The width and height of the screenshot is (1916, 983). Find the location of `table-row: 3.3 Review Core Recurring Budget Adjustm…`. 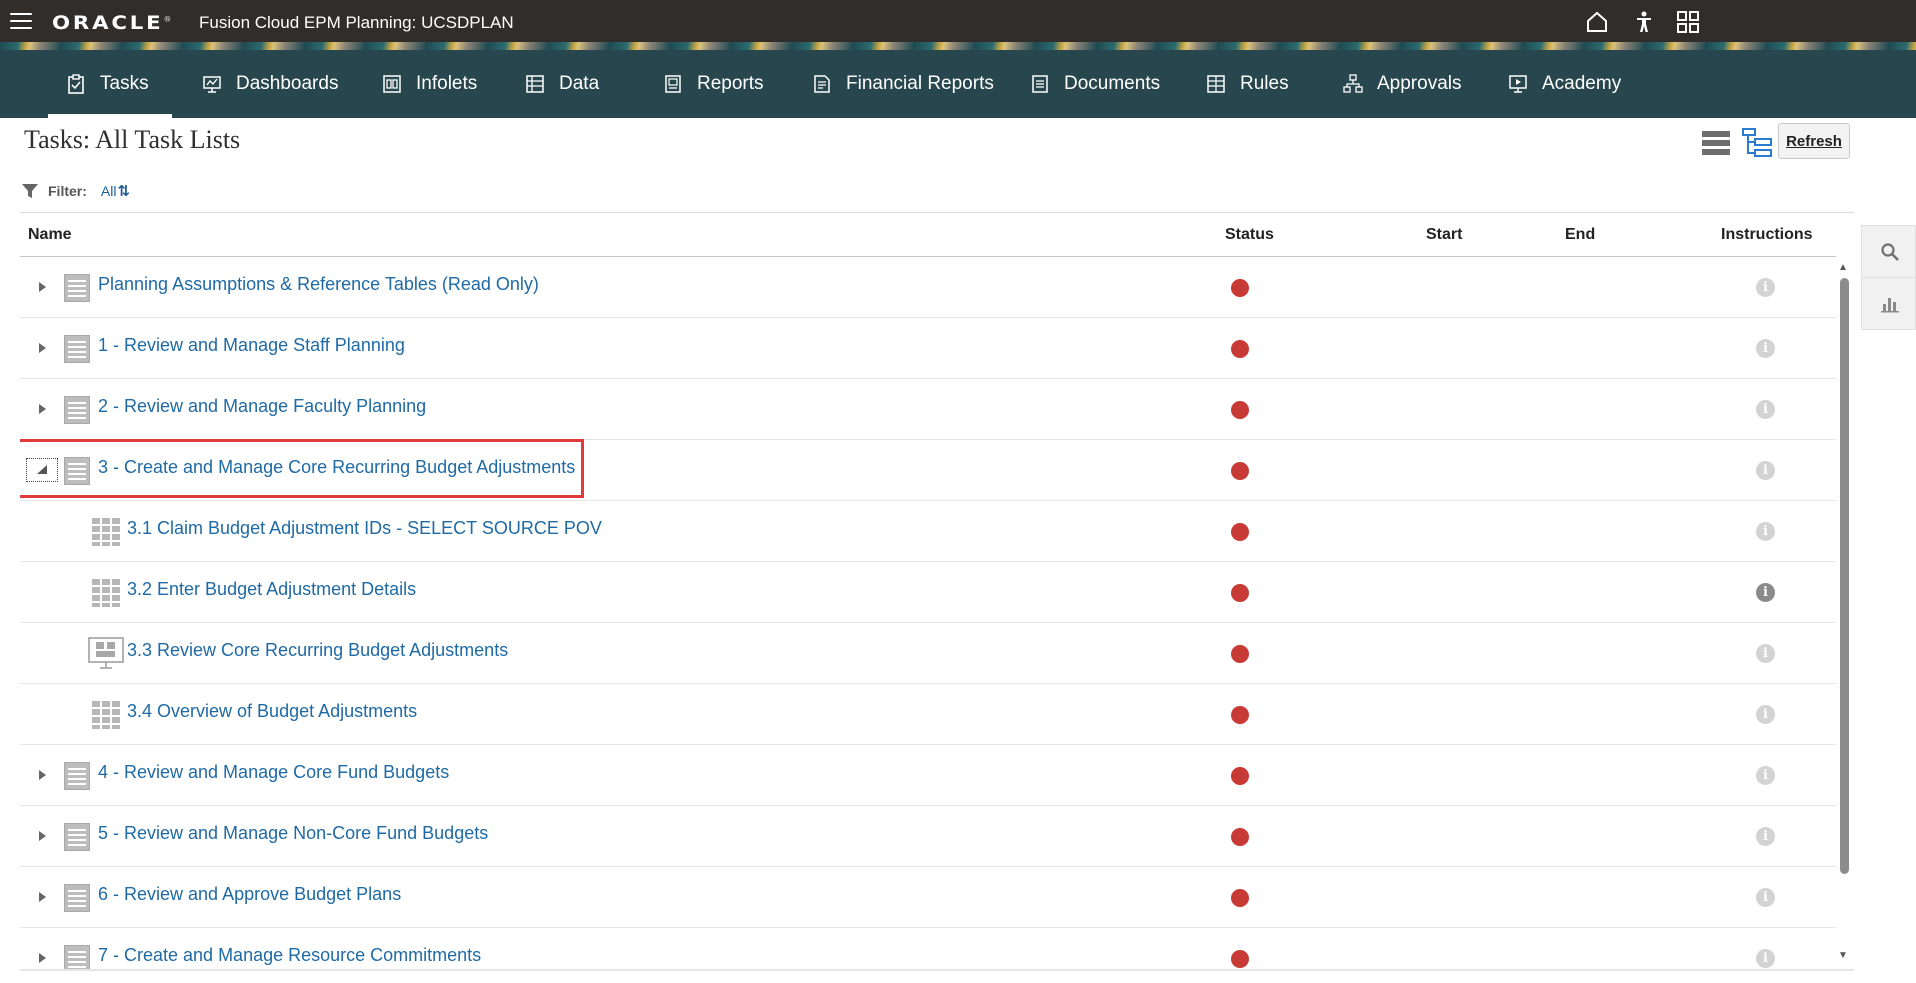

table-row: 3.3 Review Core Recurring Budget Adjustm… is located at coordinates (928, 653).